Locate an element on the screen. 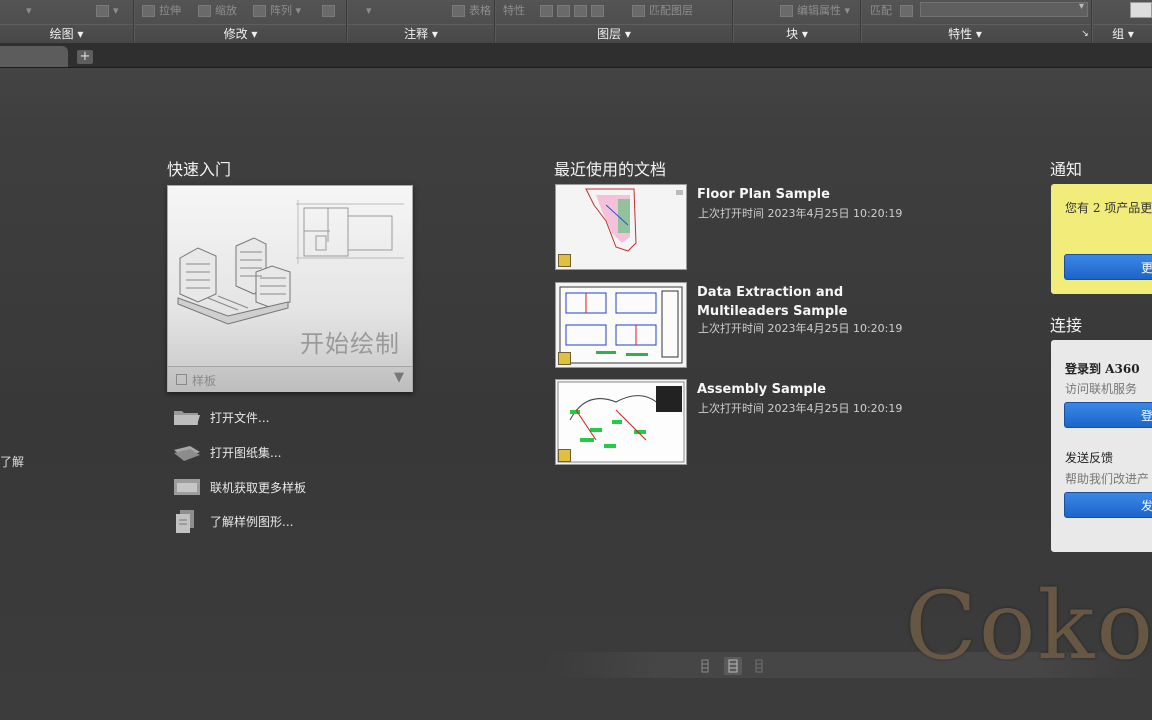 The width and height of the screenshot is (1152, 720). panel-modify: 修改 ▾ is located at coordinates (240, 34).